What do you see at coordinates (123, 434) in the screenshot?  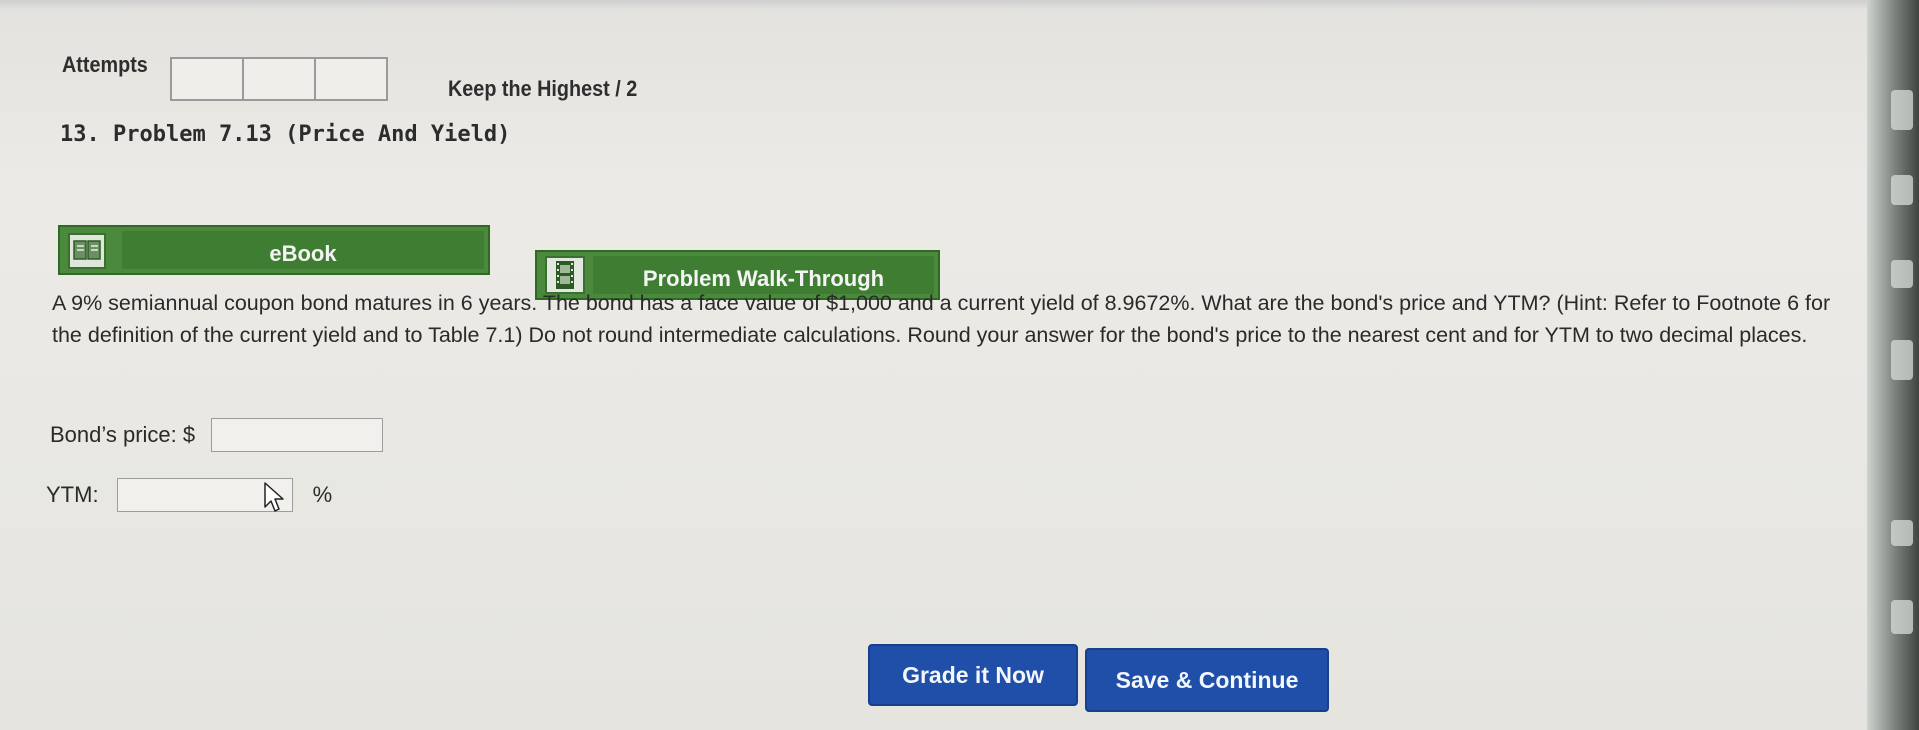 I see `bond-price-label: Bond’s price: $` at bounding box center [123, 434].